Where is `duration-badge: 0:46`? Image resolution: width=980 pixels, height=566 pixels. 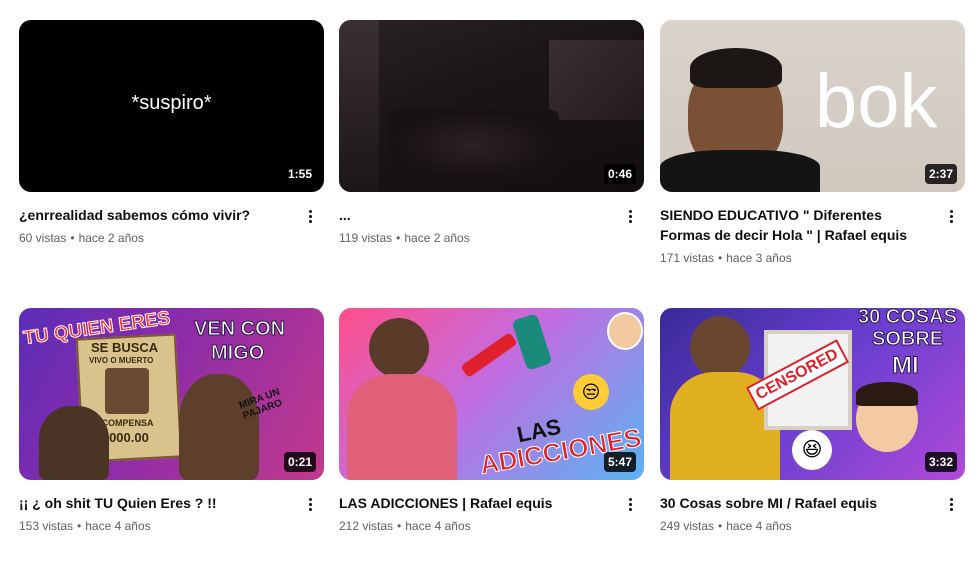
duration-badge: 0:46 is located at coordinates (619, 174).